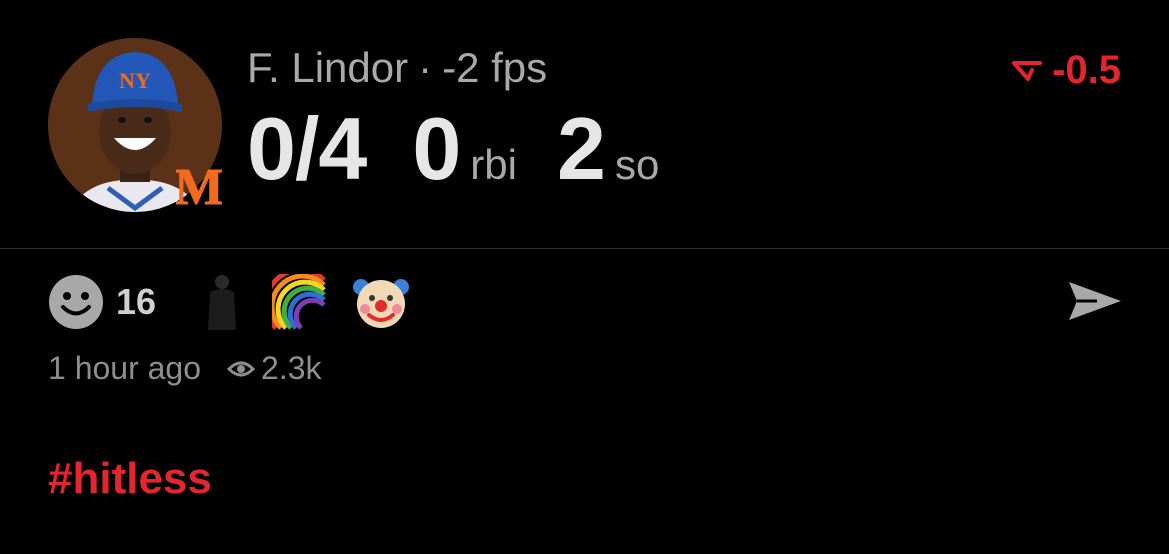 This screenshot has height=554, width=1169. What do you see at coordinates (1095, 301) in the screenshot?
I see `send-icon` at bounding box center [1095, 301].